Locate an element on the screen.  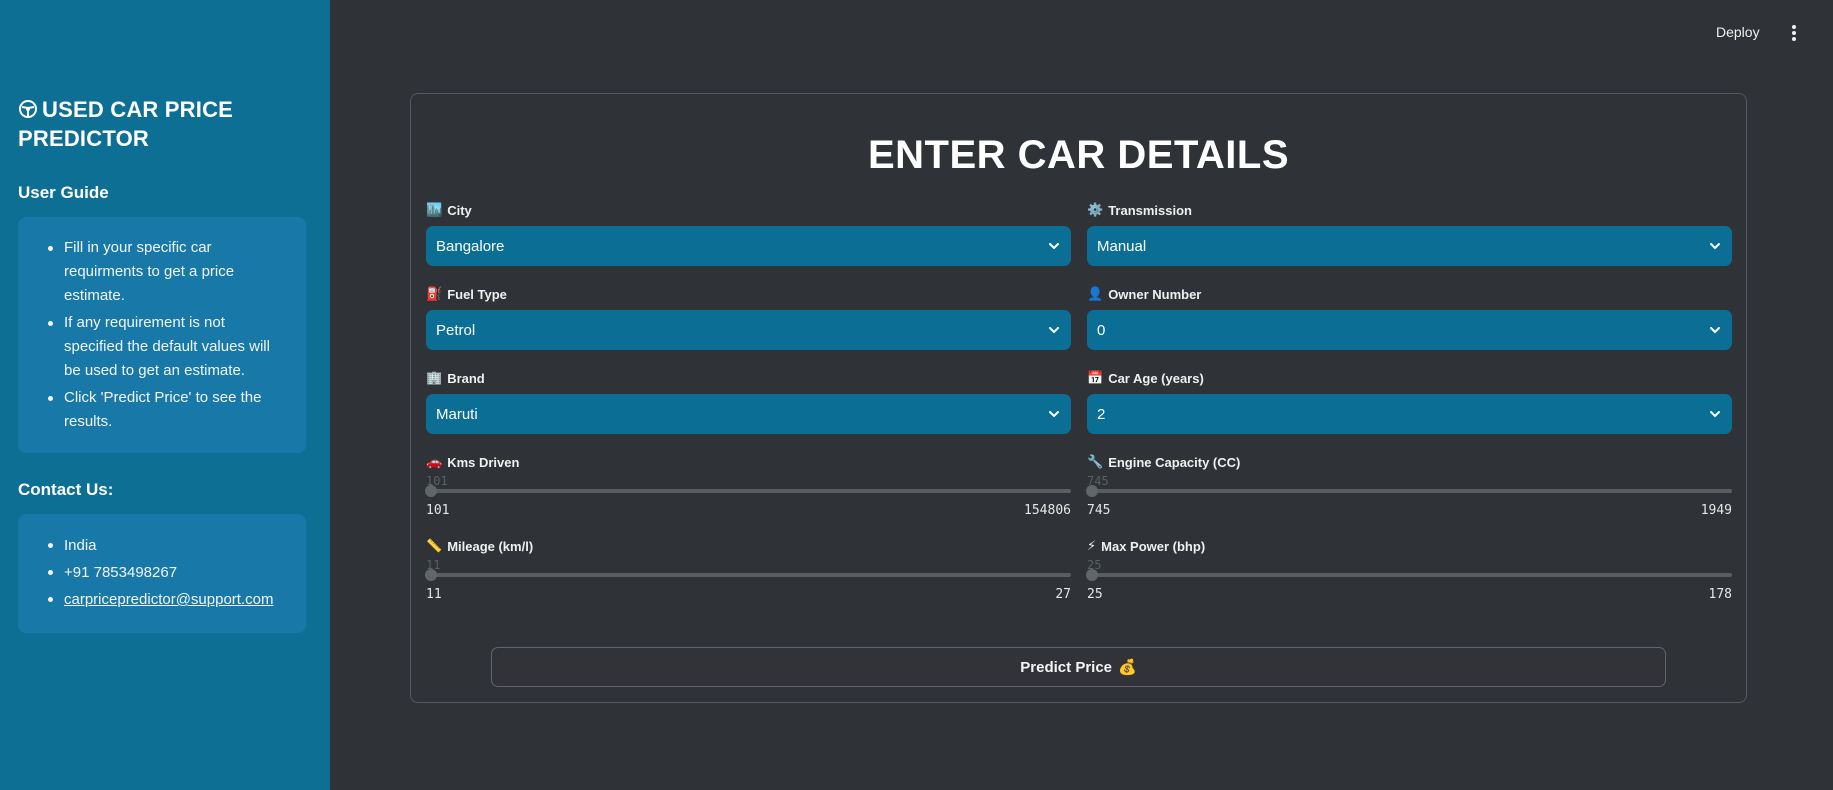
mileage-min: 11 is located at coordinates (434, 594).